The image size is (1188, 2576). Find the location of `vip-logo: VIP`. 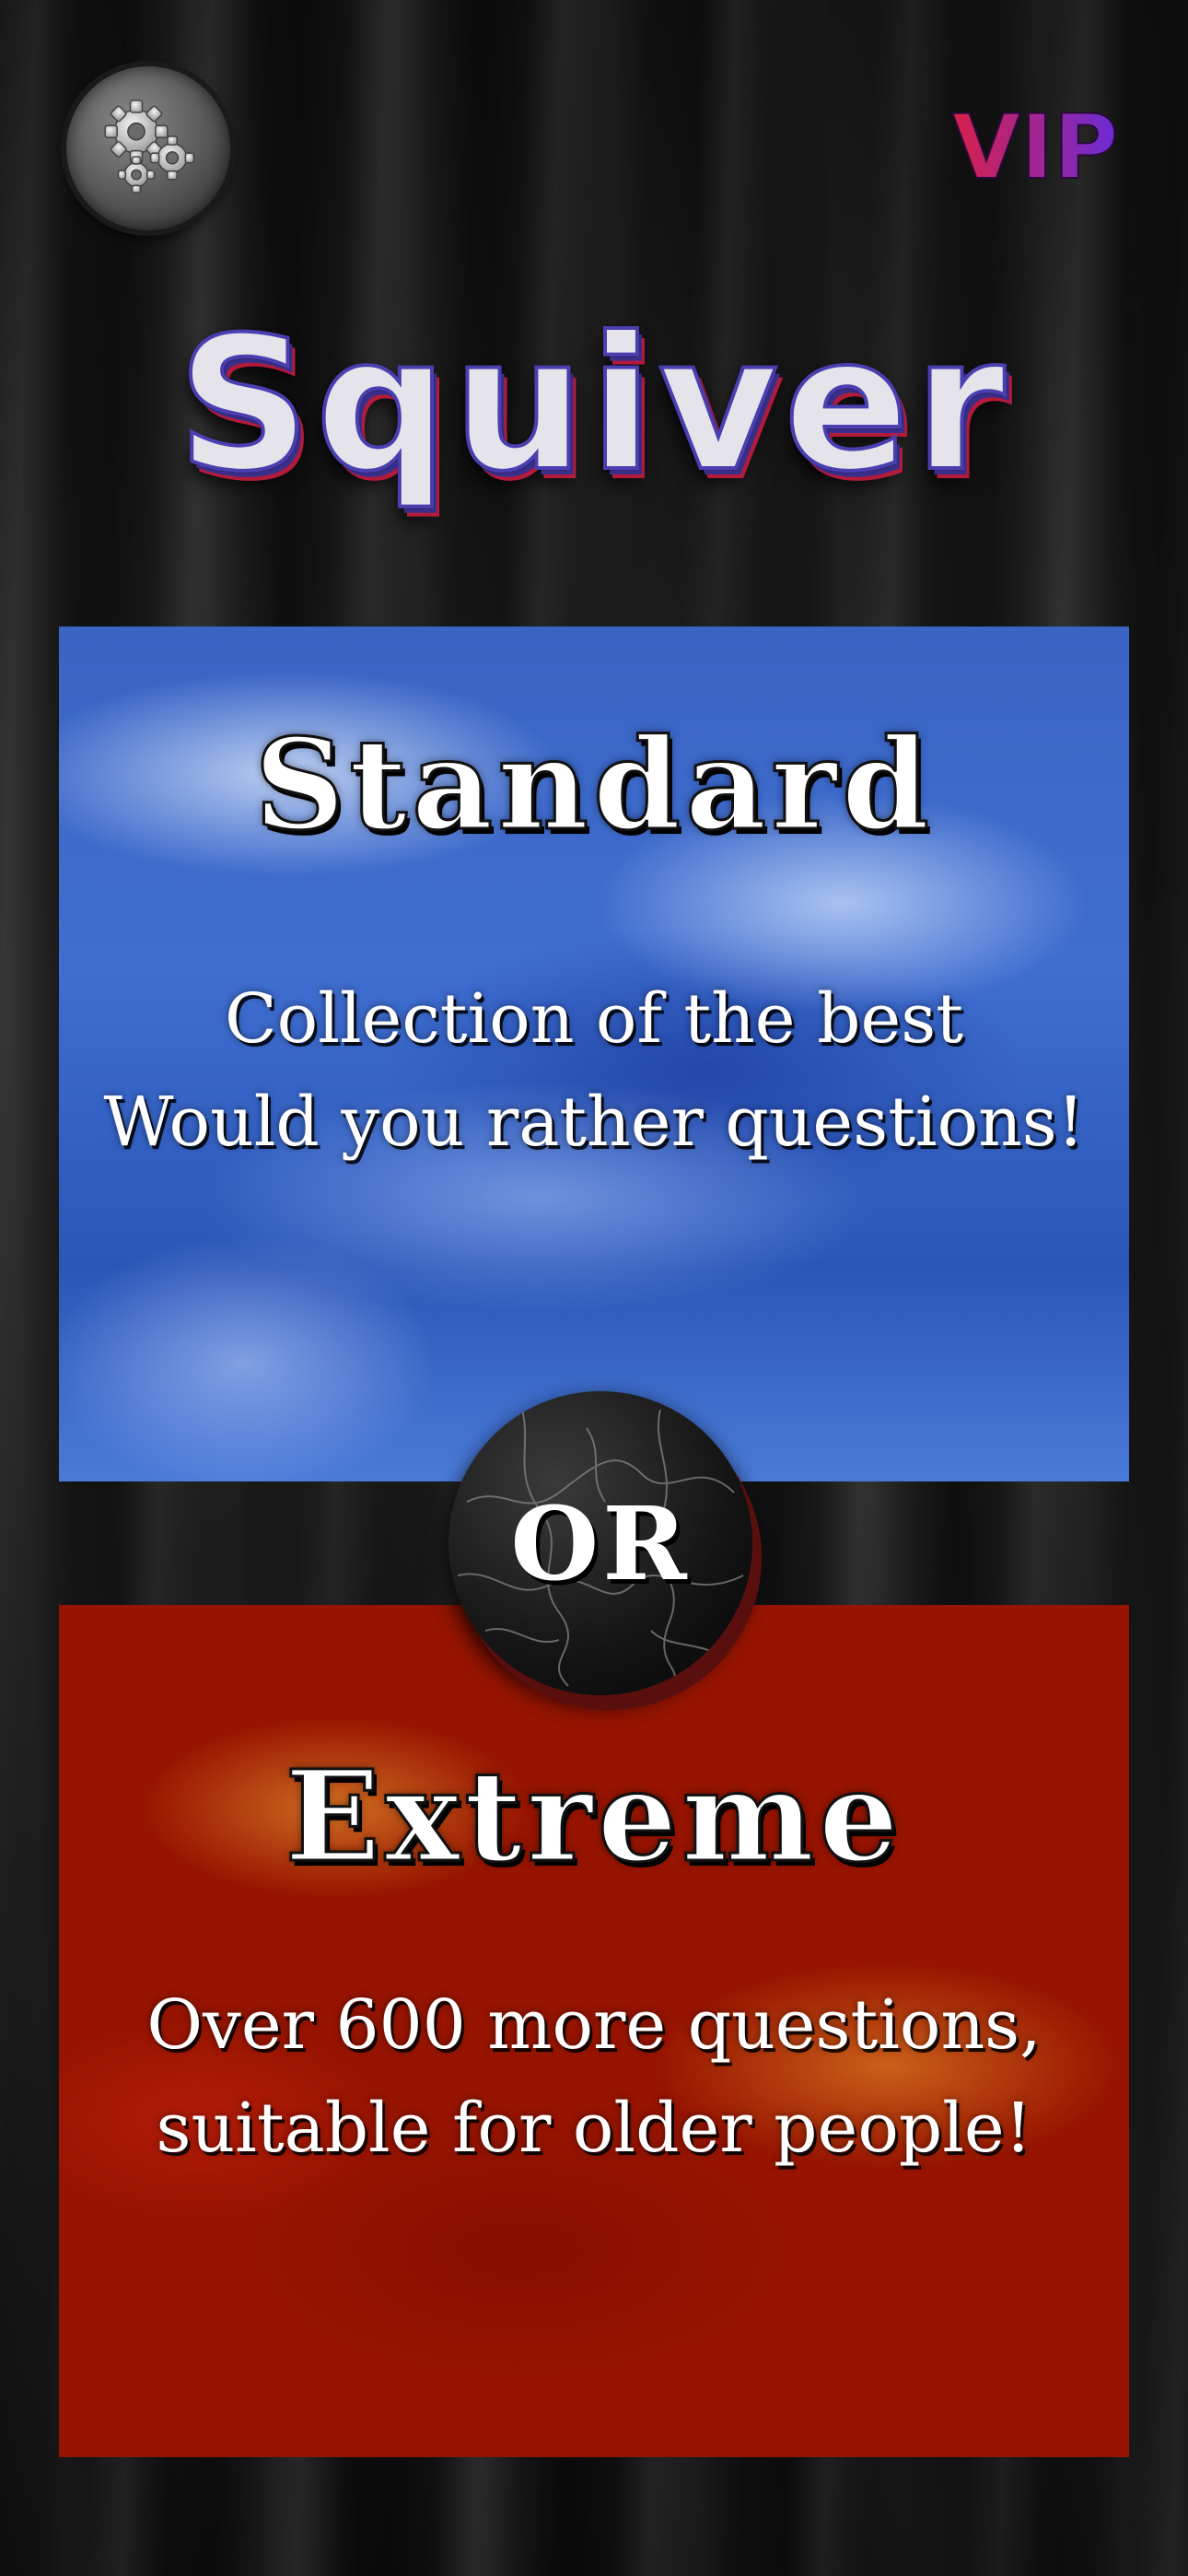

vip-logo: VIP is located at coordinates (1035, 147).